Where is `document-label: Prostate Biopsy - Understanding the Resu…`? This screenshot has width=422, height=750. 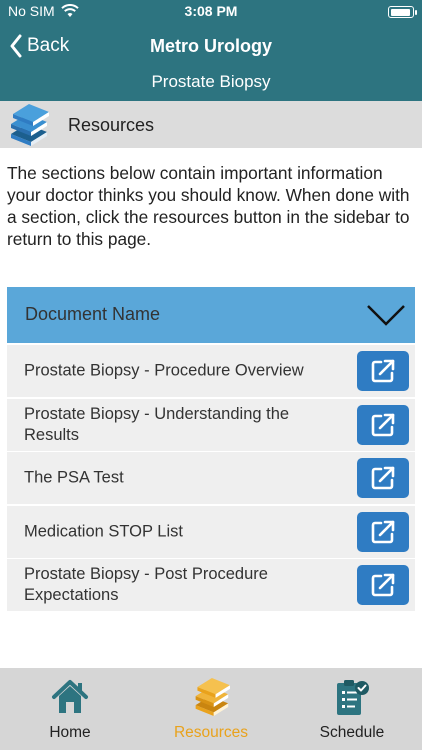 document-label: Prostate Biopsy - Understanding the Resu… is located at coordinates (157, 424).